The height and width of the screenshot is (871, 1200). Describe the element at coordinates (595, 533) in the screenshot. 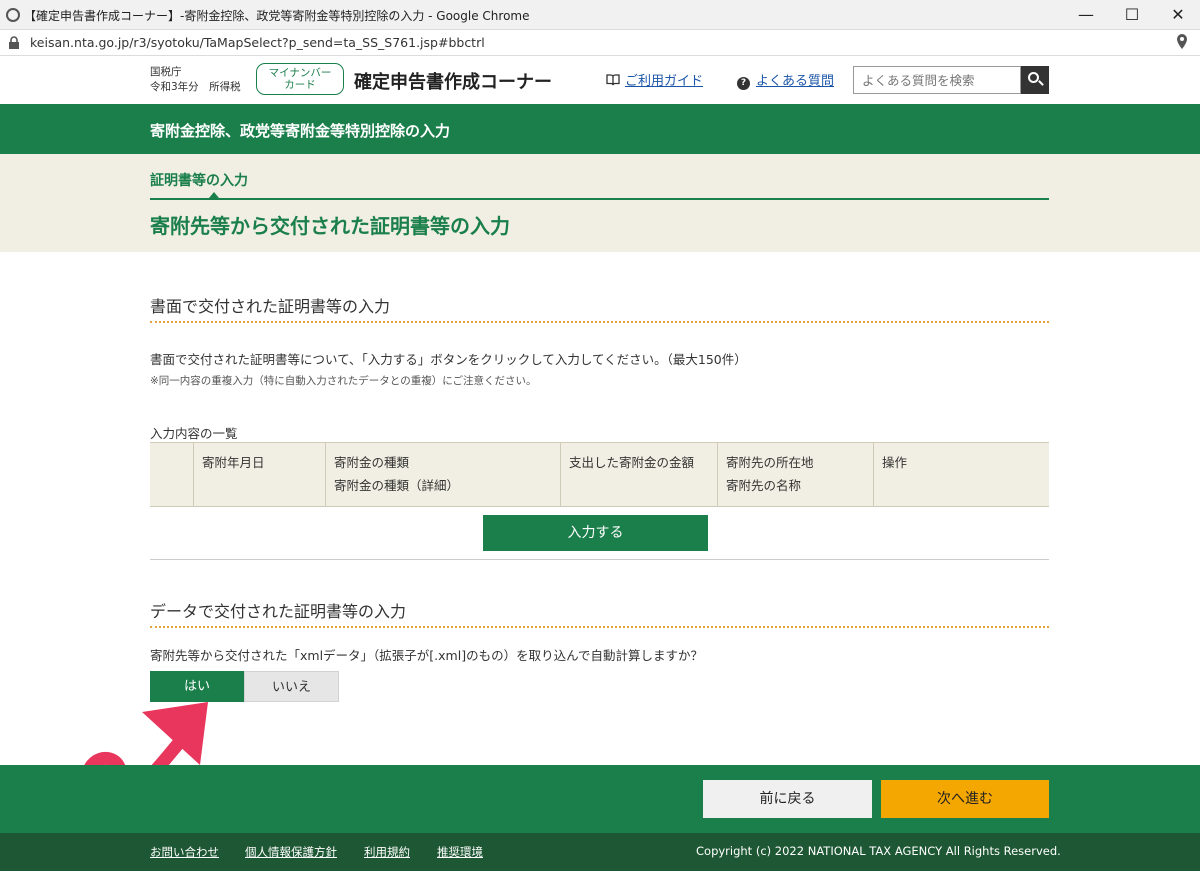

I see `input-button: 入力する` at that location.